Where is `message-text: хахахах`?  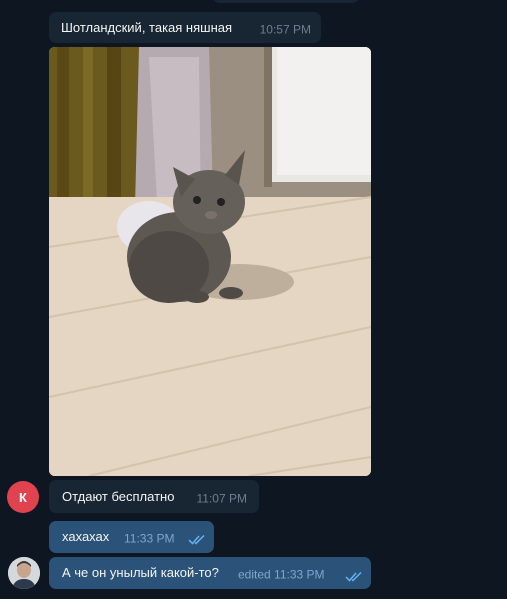 message-text: хахахах is located at coordinates (86, 536).